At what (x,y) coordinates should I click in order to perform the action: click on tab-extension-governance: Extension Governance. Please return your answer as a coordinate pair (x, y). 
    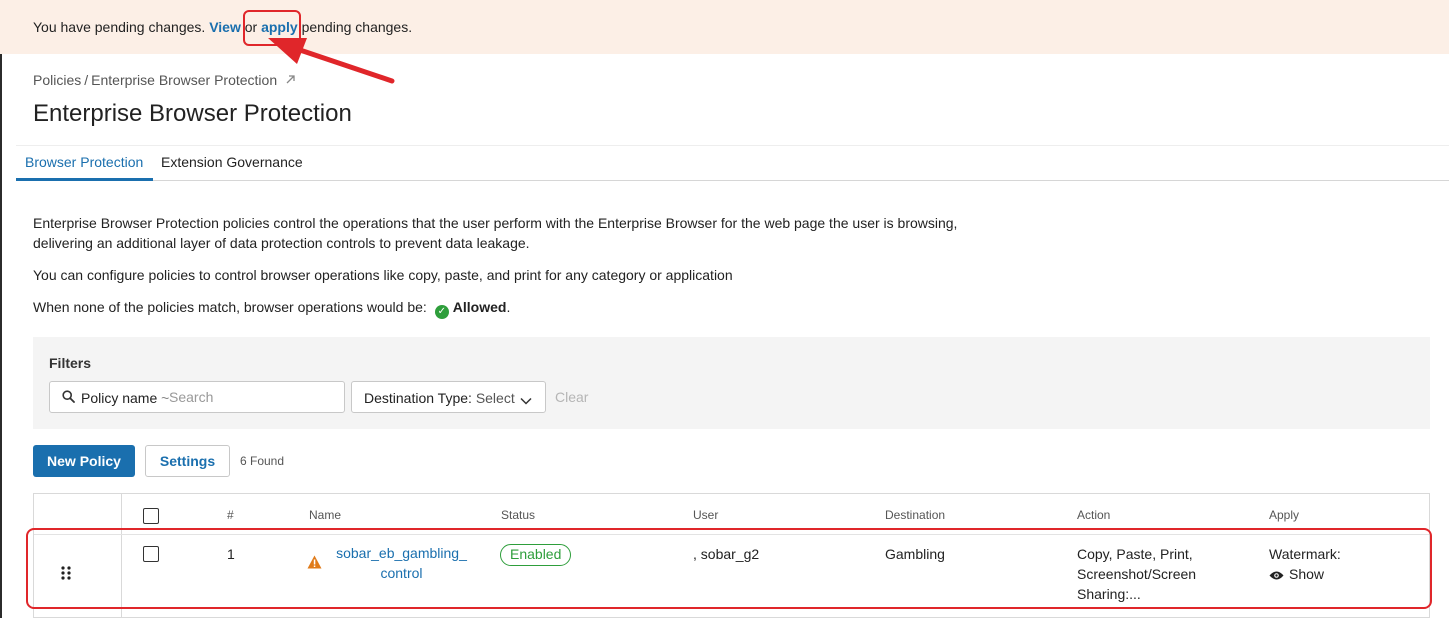
    Looking at the image, I should click on (232, 162).